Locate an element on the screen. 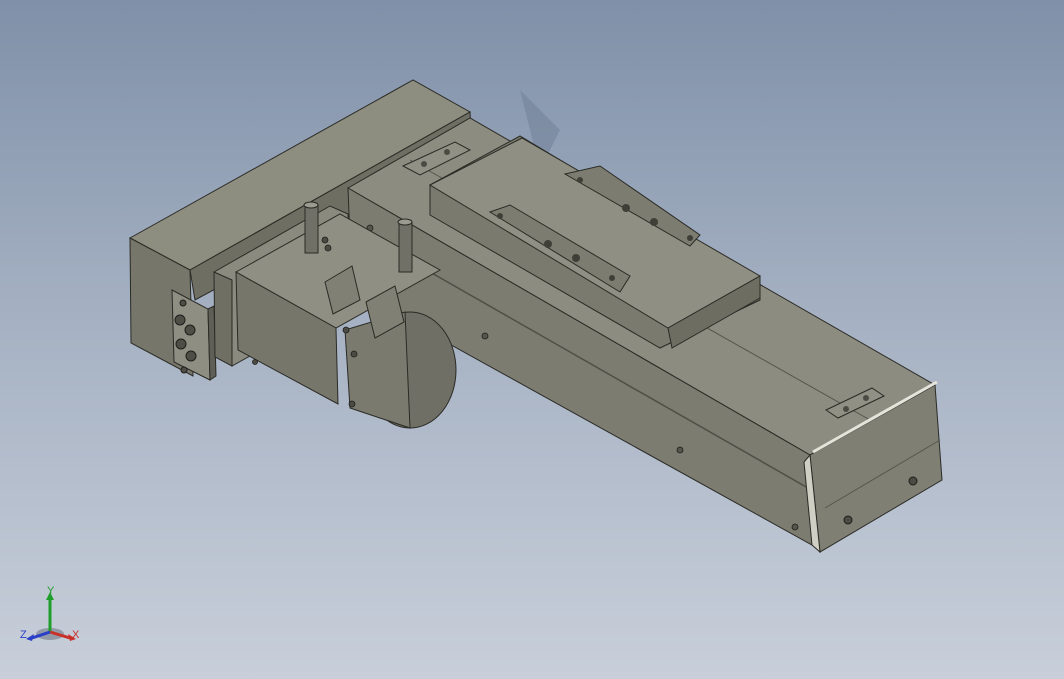 This screenshot has width=1064, height=679. triad-y-label: Y is located at coordinates (51, 591).